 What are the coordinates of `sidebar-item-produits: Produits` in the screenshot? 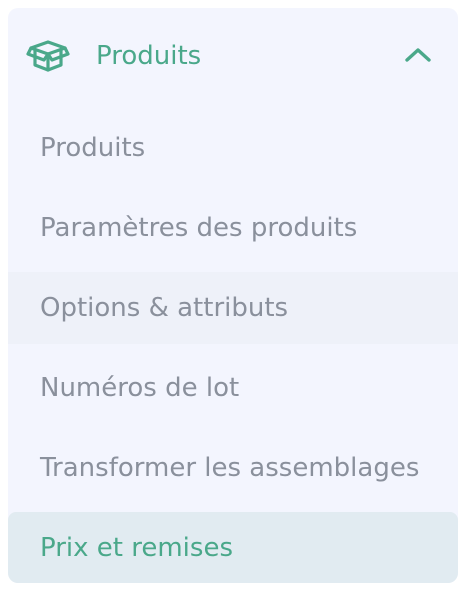 It's located at (233, 148).